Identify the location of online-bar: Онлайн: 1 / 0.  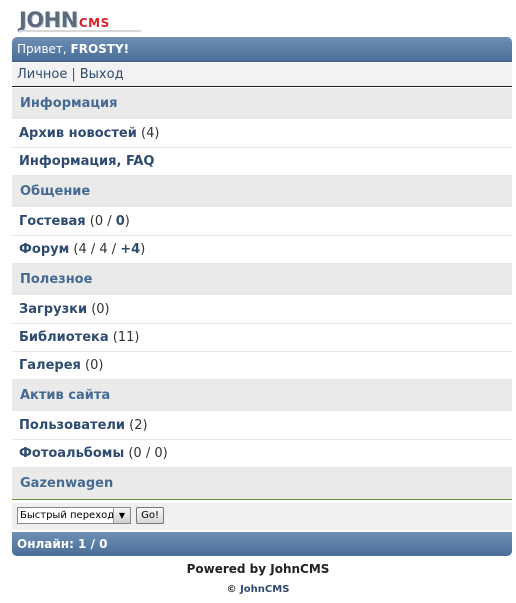
(262, 544).